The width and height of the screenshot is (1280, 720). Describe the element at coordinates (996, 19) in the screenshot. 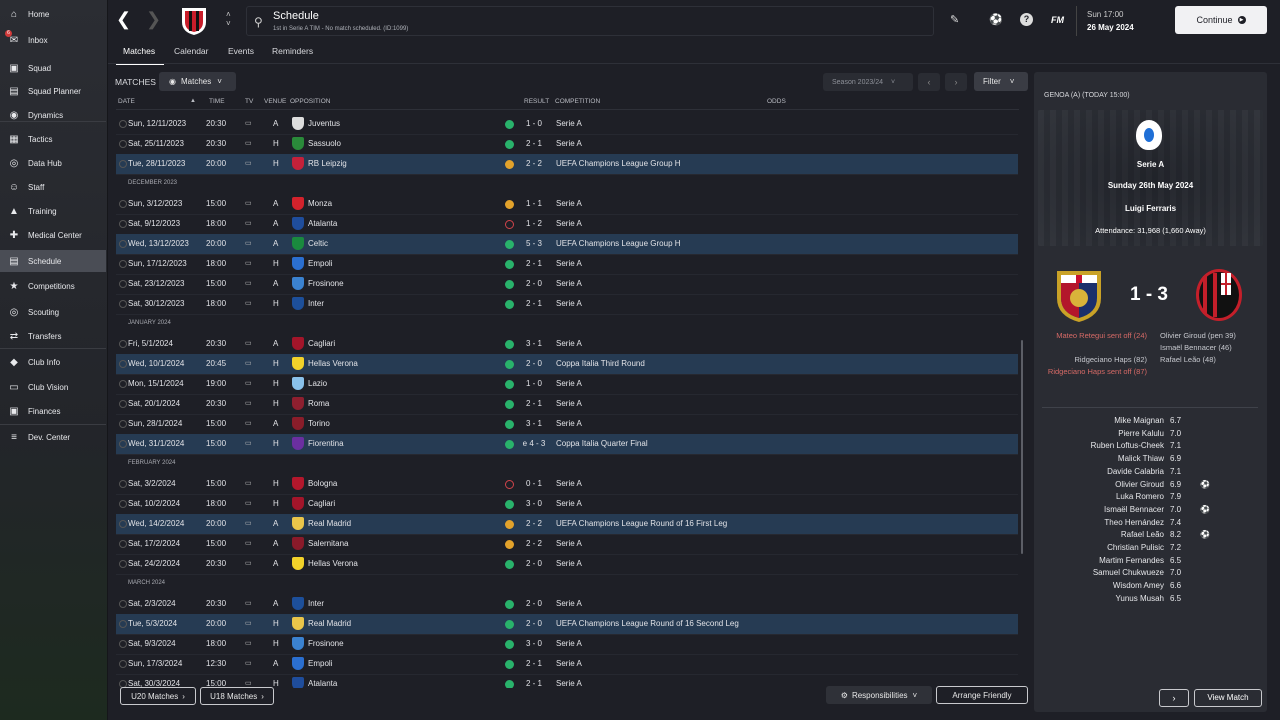

I see `ball-icon: ⚽` at that location.